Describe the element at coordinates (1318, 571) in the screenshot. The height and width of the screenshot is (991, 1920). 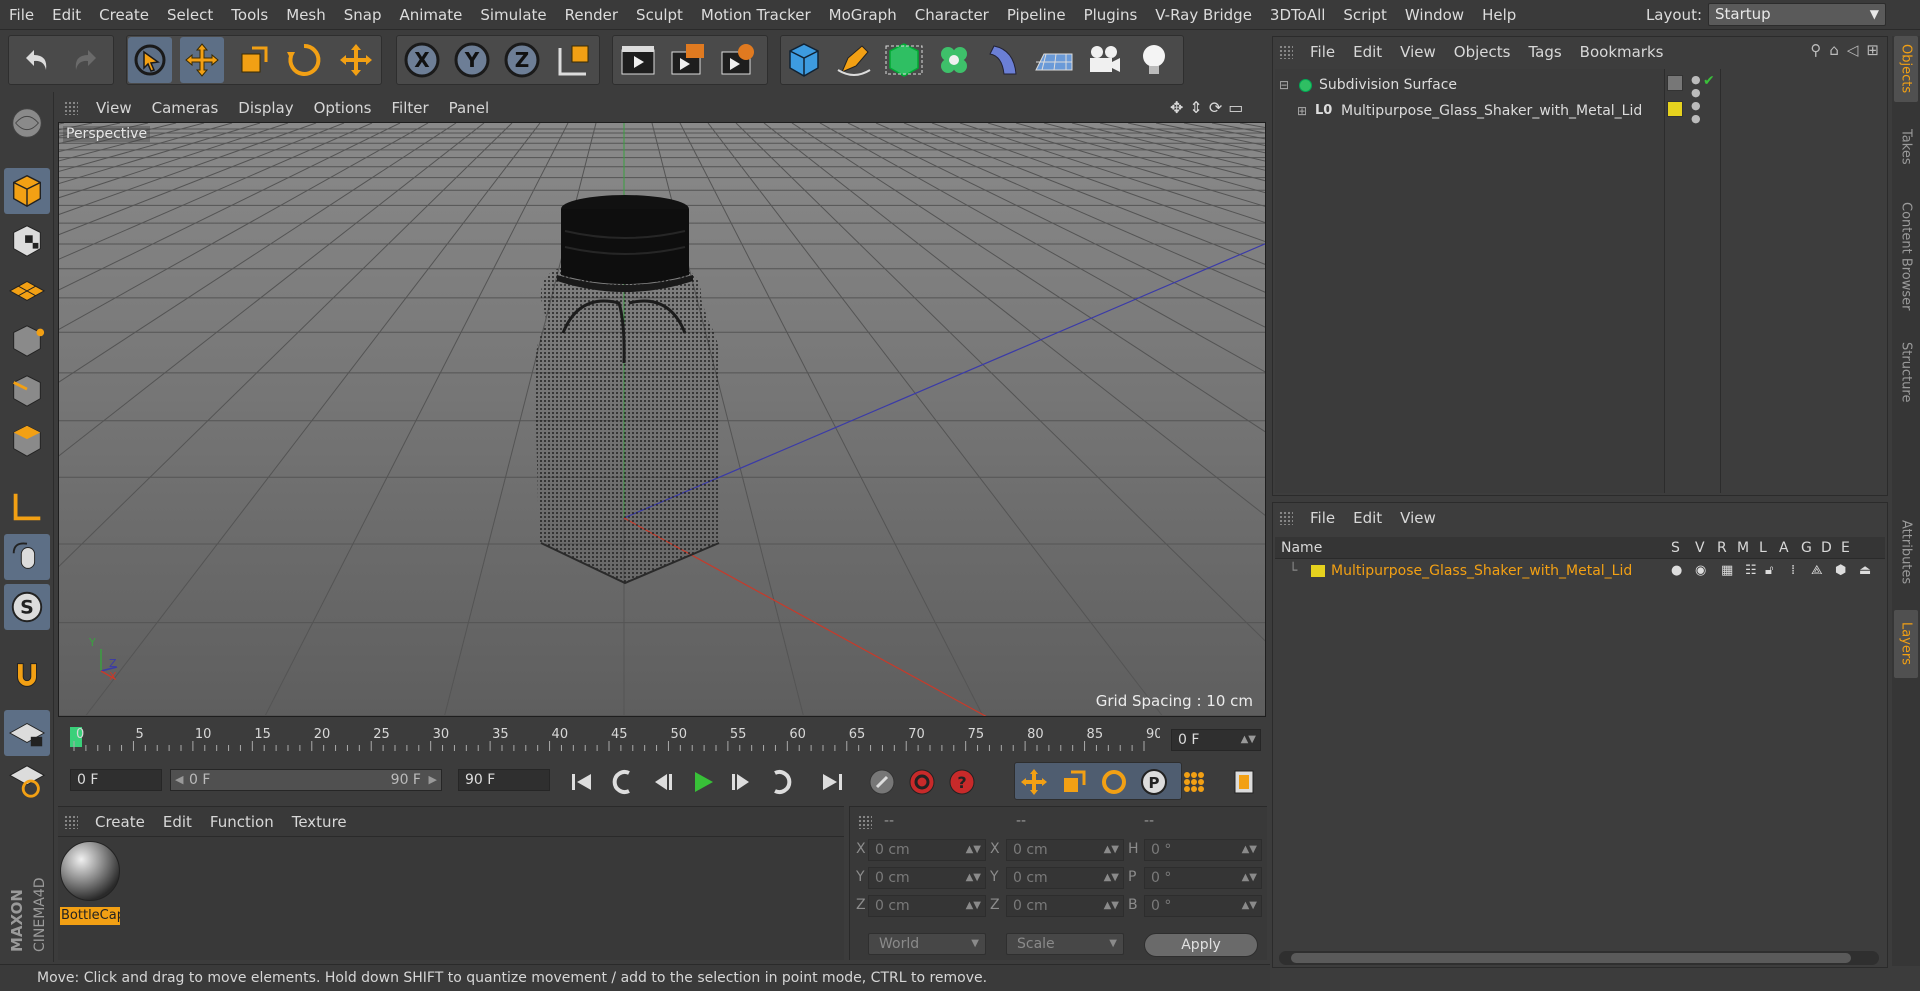
I see `layer-color-swatch` at that location.